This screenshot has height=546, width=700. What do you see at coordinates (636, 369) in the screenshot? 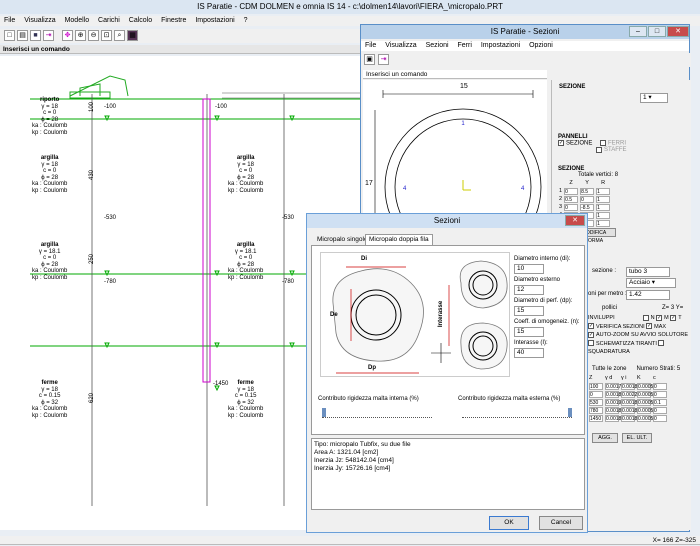
I see `strata-header: Tutte le zone Numero Strati: 5` at bounding box center [636, 369].